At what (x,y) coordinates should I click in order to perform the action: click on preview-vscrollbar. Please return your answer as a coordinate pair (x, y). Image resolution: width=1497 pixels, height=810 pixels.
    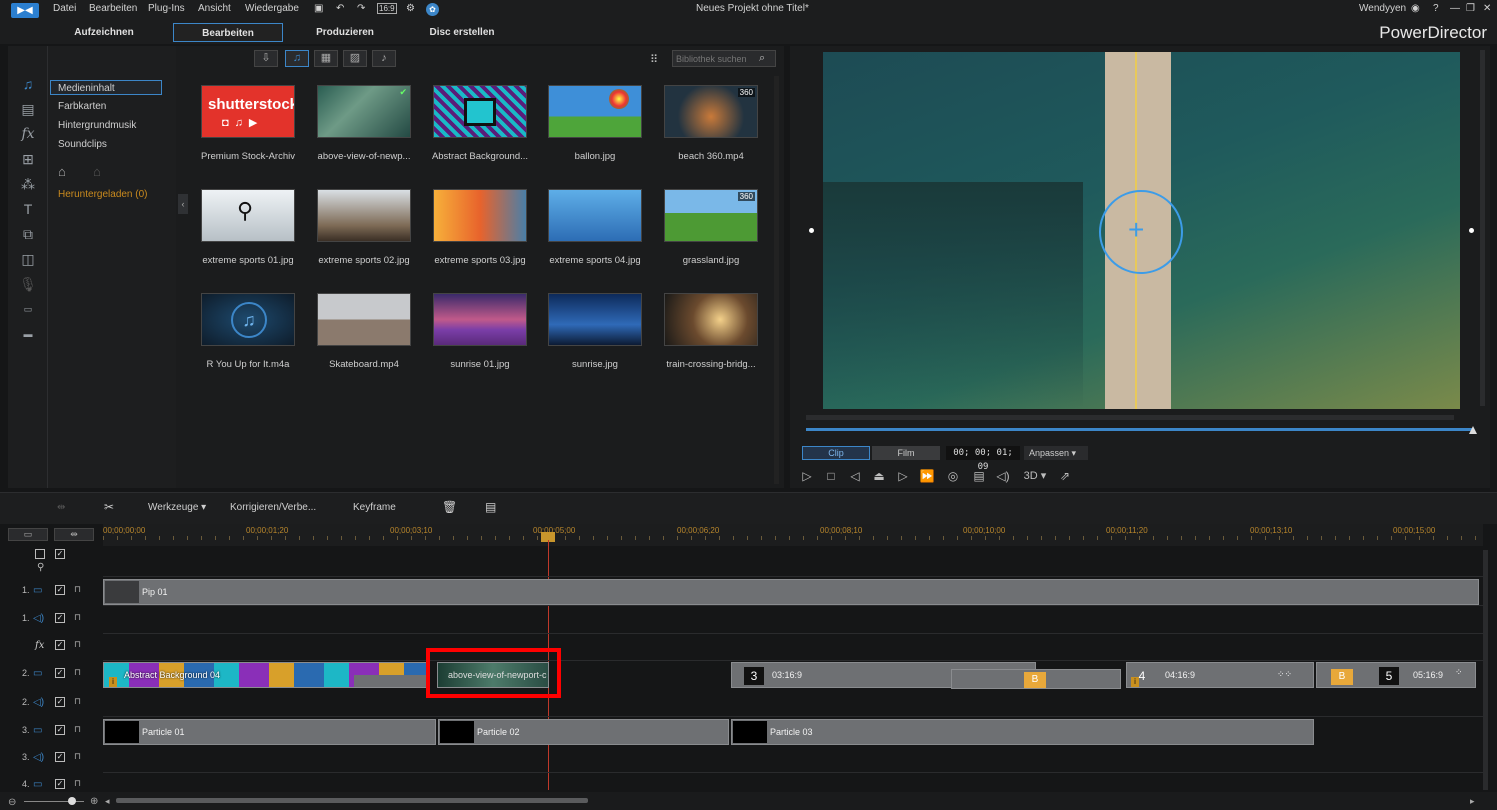
    Looking at the image, I should click on (1482, 228).